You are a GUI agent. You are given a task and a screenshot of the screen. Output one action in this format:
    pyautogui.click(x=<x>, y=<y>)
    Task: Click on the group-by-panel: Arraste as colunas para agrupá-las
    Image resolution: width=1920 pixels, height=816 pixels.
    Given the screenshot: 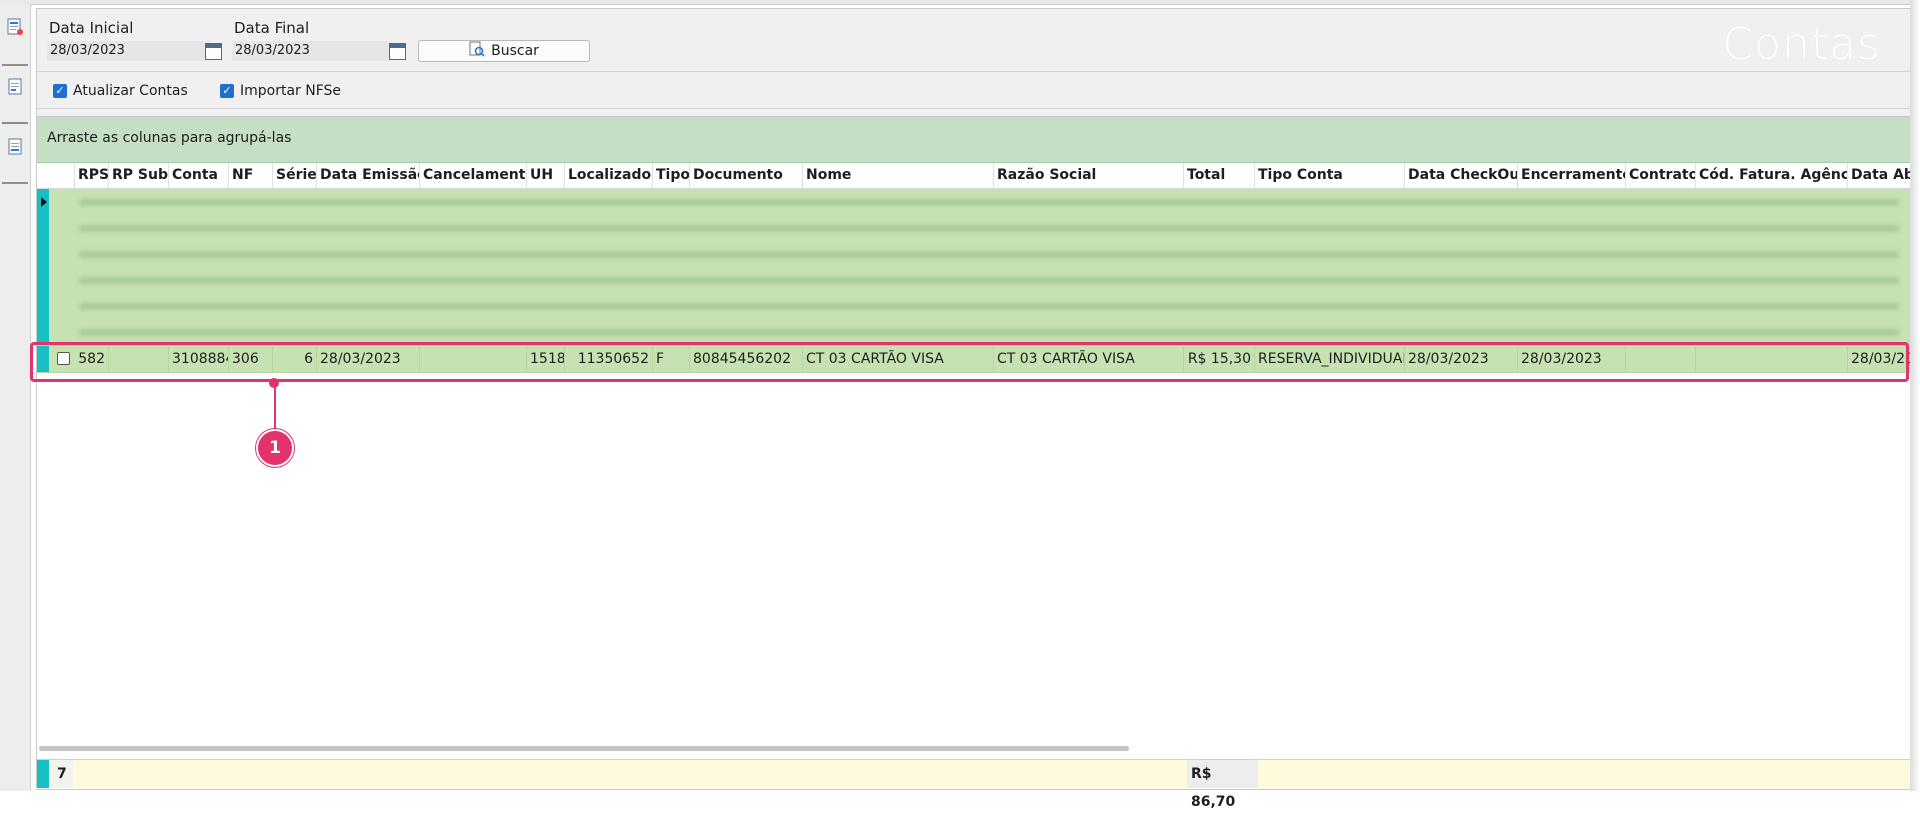 What is the action you would take?
    pyautogui.click(x=974, y=140)
    